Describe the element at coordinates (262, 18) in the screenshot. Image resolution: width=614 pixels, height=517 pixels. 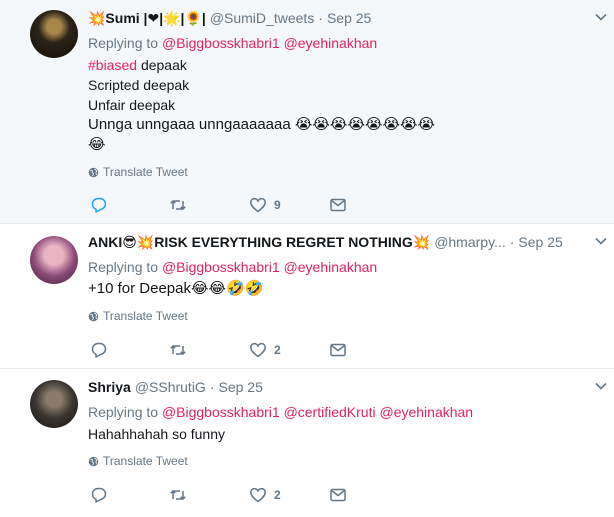
I see `user-handle: @SumiD_tweets` at that location.